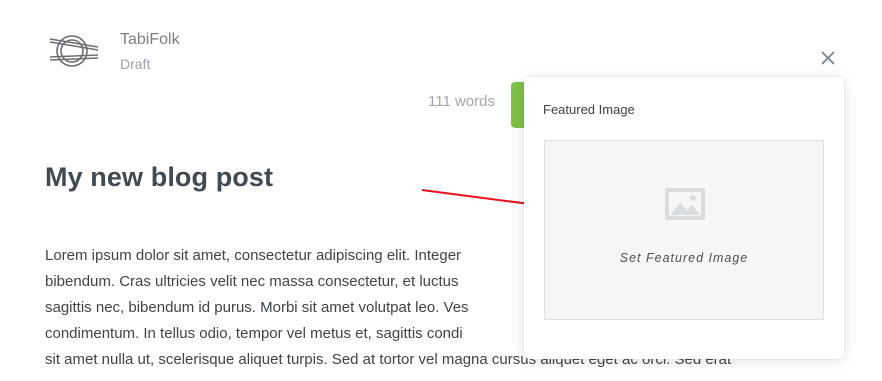  I want to click on tabifolk-logo-icon, so click(74, 51).